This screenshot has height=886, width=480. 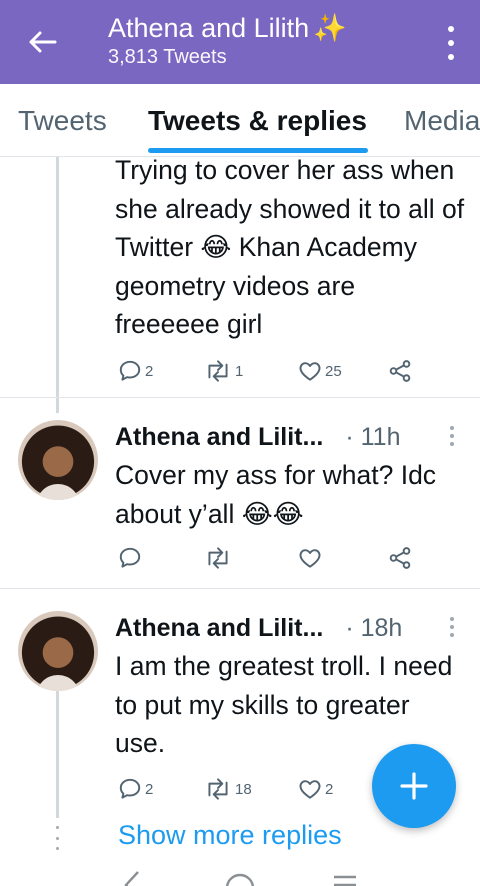 I want to click on tweet-count: 3,813 Tweets, so click(x=167, y=57).